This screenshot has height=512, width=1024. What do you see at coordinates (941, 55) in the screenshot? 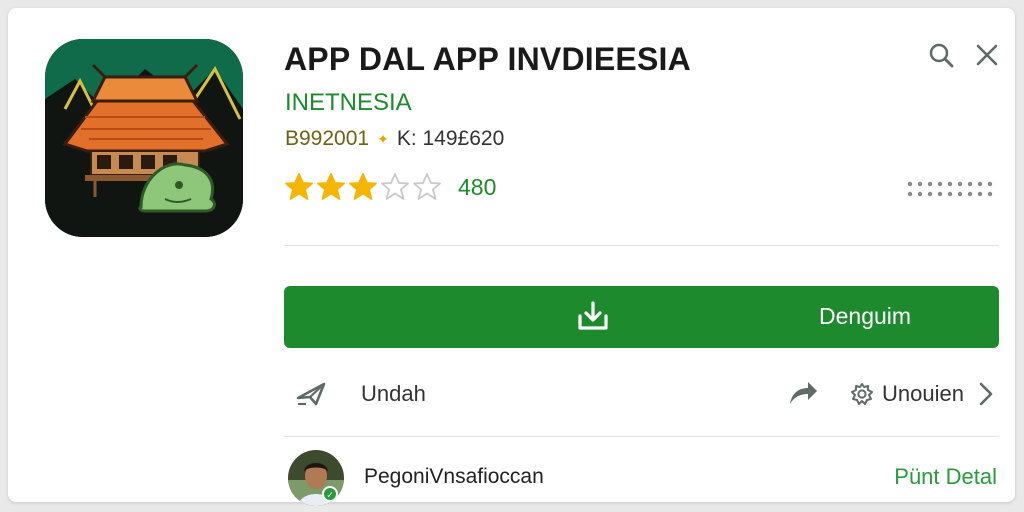
I see `search-icon` at bounding box center [941, 55].